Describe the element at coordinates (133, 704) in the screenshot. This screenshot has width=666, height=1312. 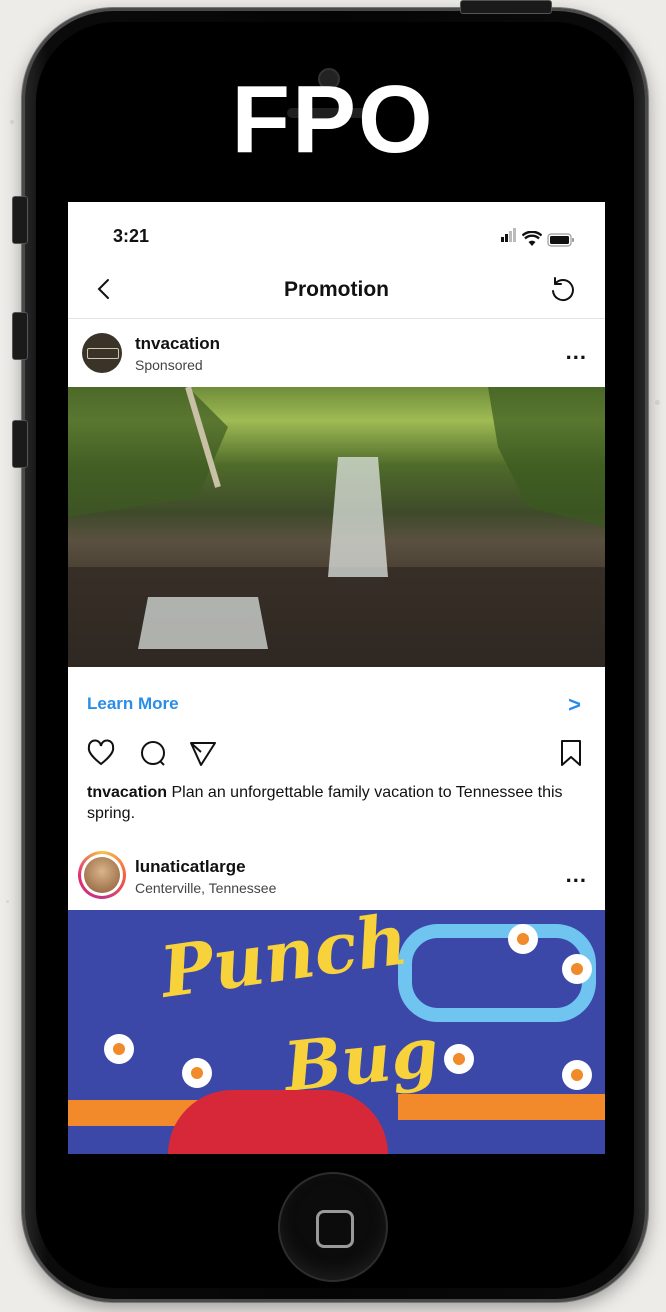
I see `learn-more-link: Learn More` at that location.